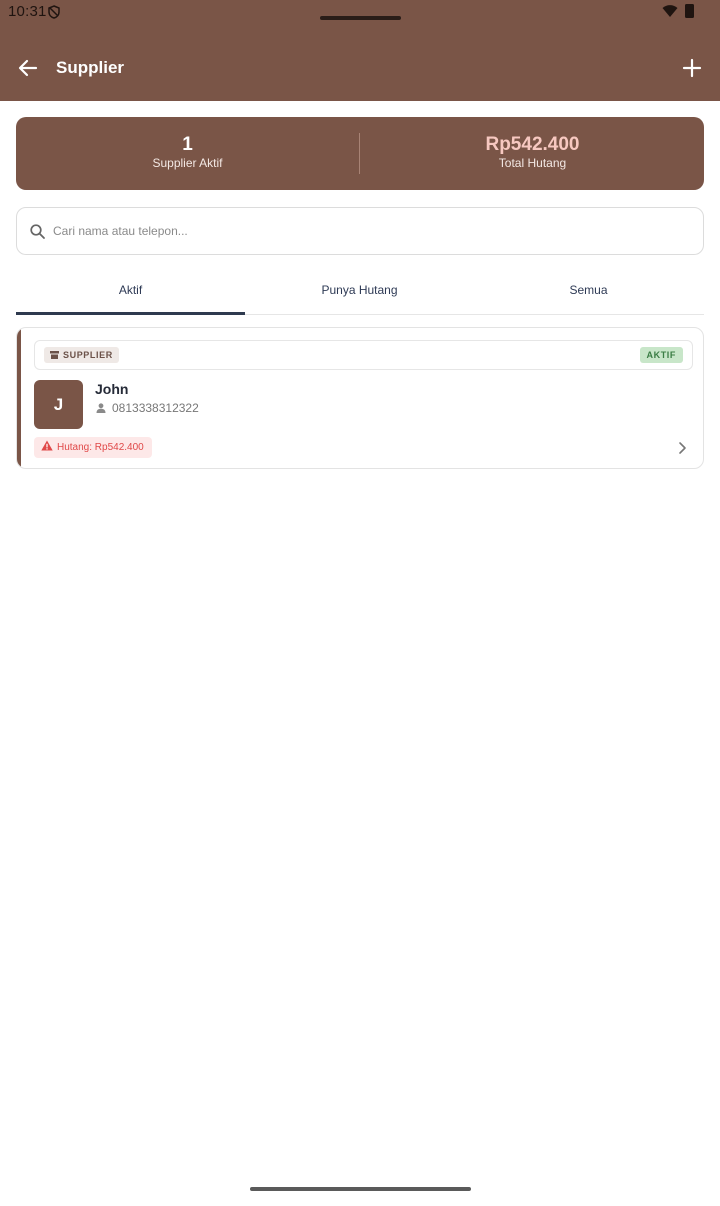 This screenshot has height=1206, width=720. Describe the element at coordinates (692, 68) in the screenshot. I see `add-icon` at that location.